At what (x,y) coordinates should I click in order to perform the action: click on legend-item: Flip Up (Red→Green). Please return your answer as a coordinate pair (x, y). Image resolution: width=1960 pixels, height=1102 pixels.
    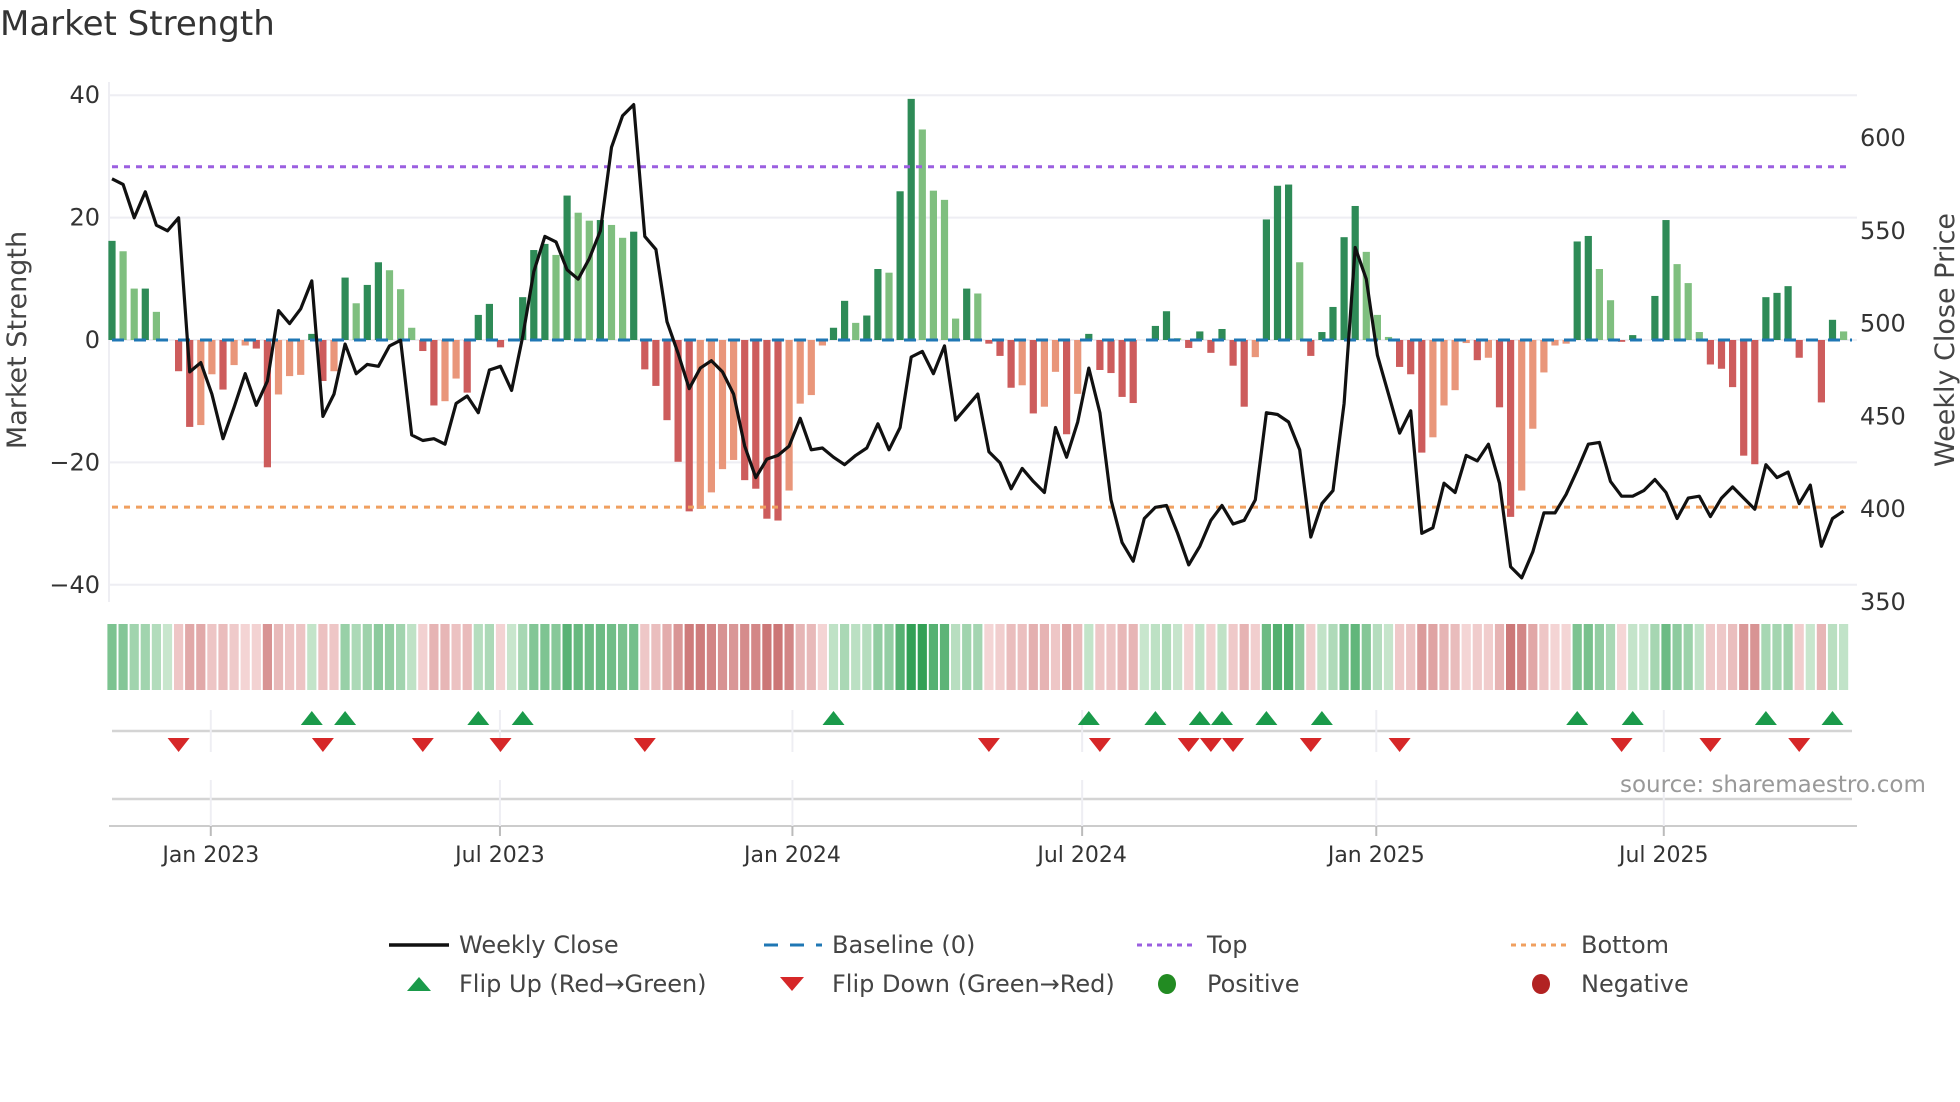
    Looking at the image, I should click on (548, 984).